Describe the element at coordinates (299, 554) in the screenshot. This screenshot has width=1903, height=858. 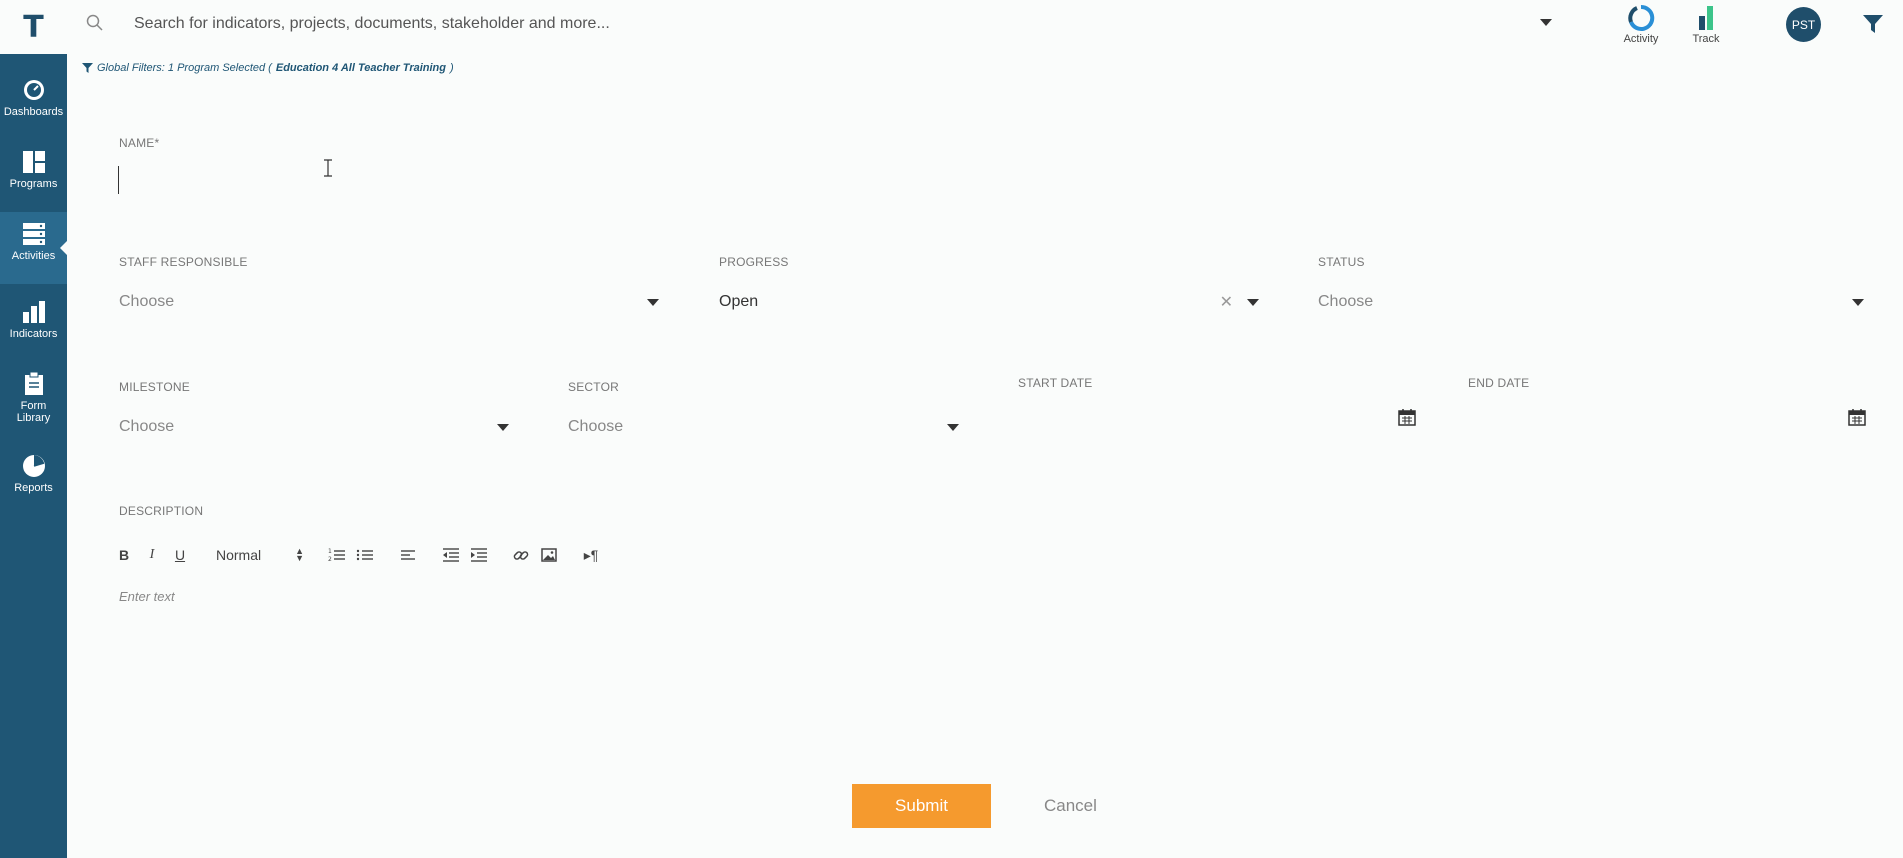
I see `updown-arrows-icon: ▲ ▼` at that location.